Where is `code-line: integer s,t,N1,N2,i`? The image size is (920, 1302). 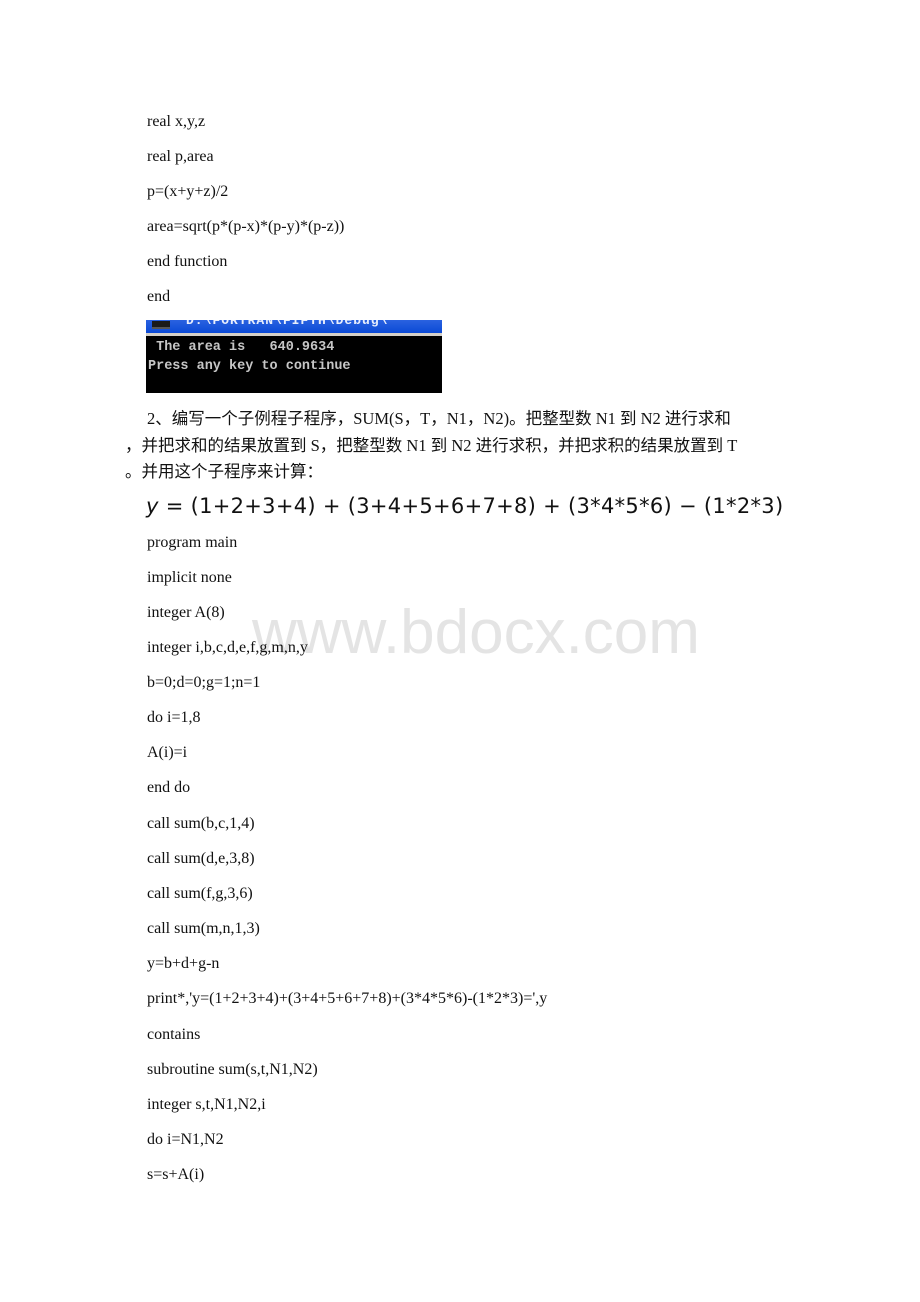
code-line: integer s,t,N1,N2,i is located at coordinates (206, 1104).